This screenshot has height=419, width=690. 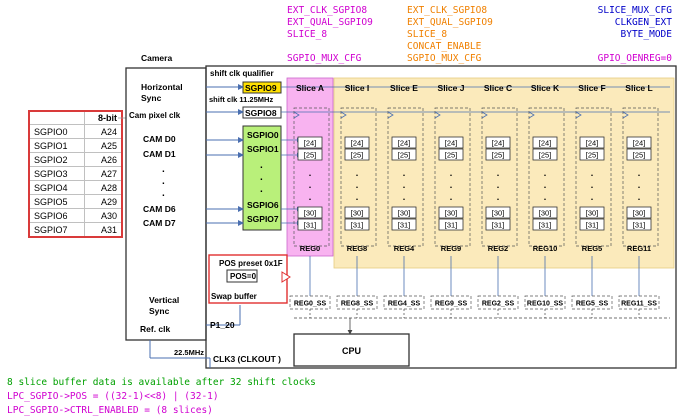 What do you see at coordinates (310, 304) in the screenshot?
I see `ss-label: REG0_SS` at bounding box center [310, 304].